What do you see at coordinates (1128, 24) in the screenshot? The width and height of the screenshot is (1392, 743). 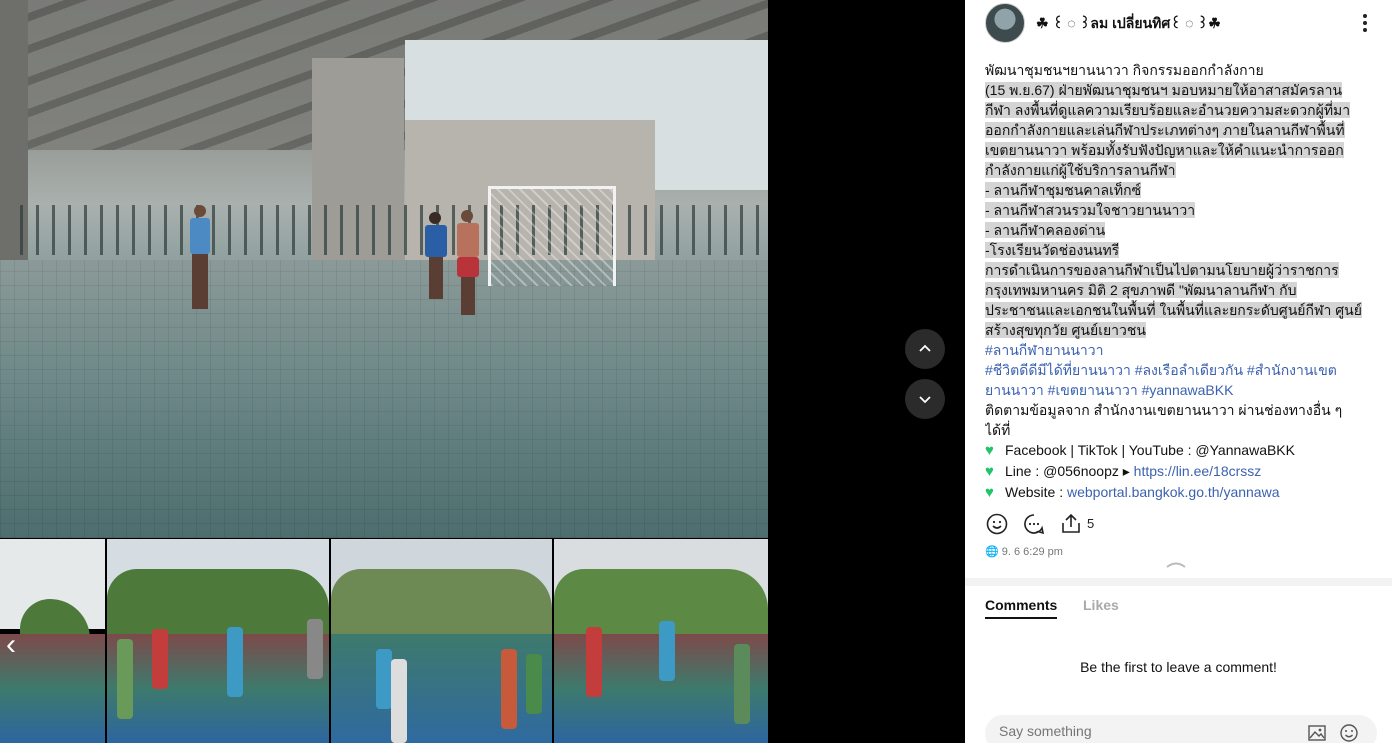 I see `author-name: ☘ ꒰ ◌ ꒱ลม เปลี่ยนทิศ꒰ ◌ ꒱☘` at bounding box center [1128, 24].